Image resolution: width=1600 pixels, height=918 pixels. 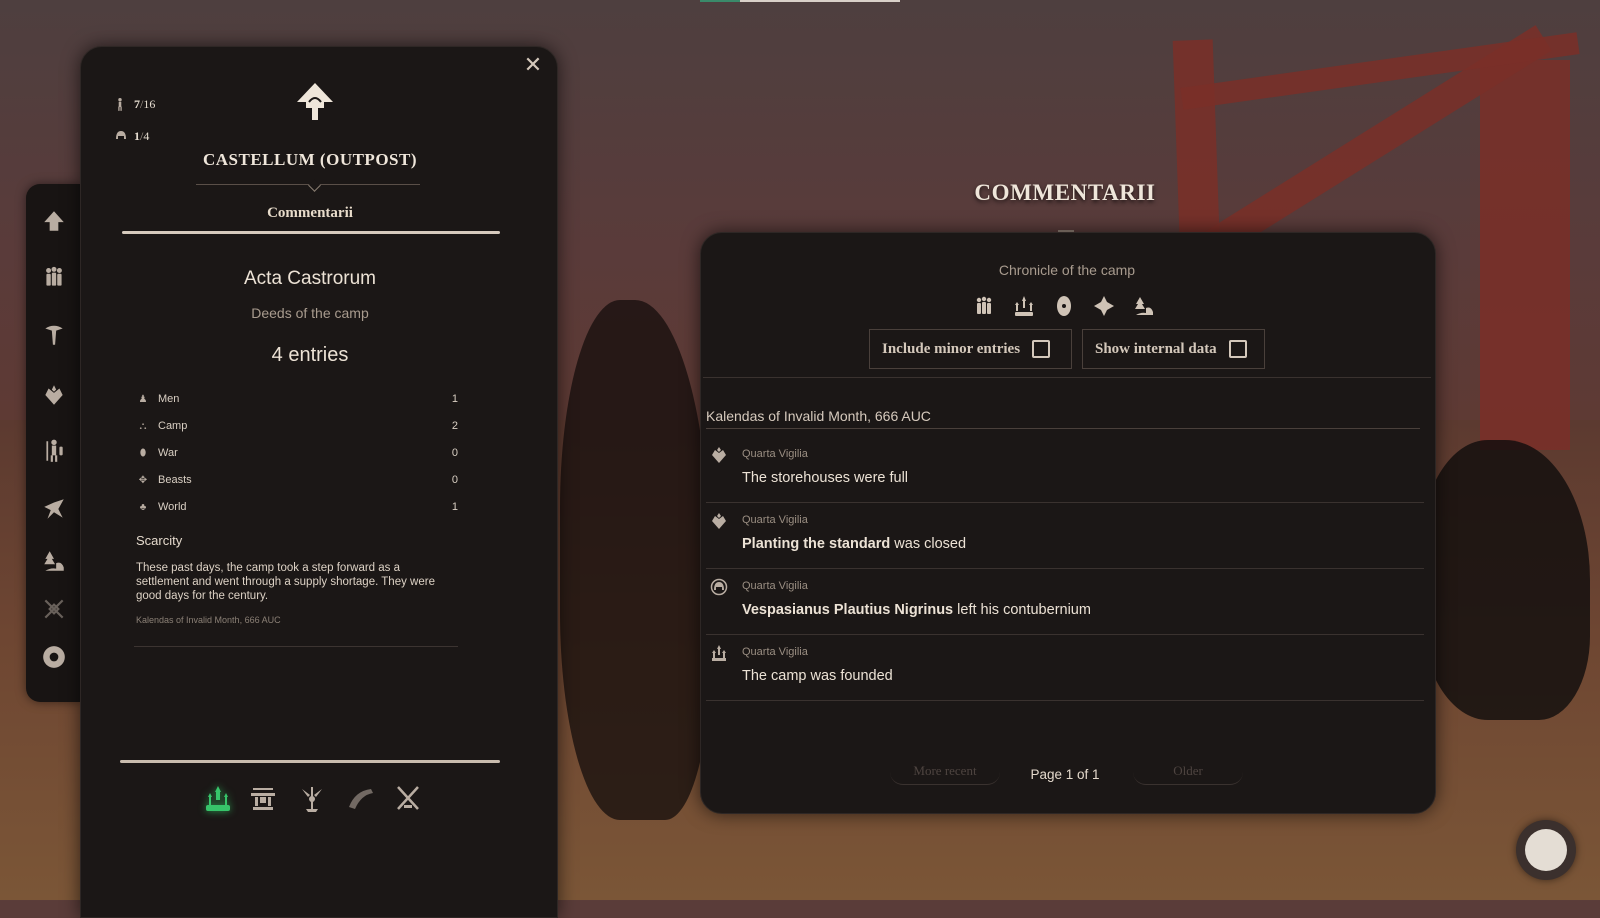 What do you see at coordinates (533, 65) in the screenshot?
I see `close-icon: ✕` at bounding box center [533, 65].